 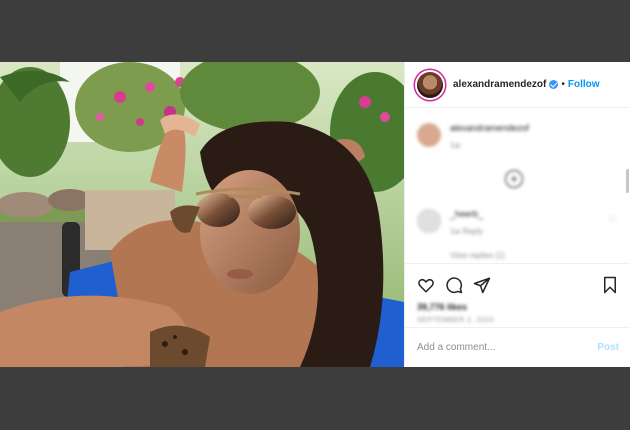 I want to click on comment-row: _heerb_ 1w Reply, so click(x=450, y=222).